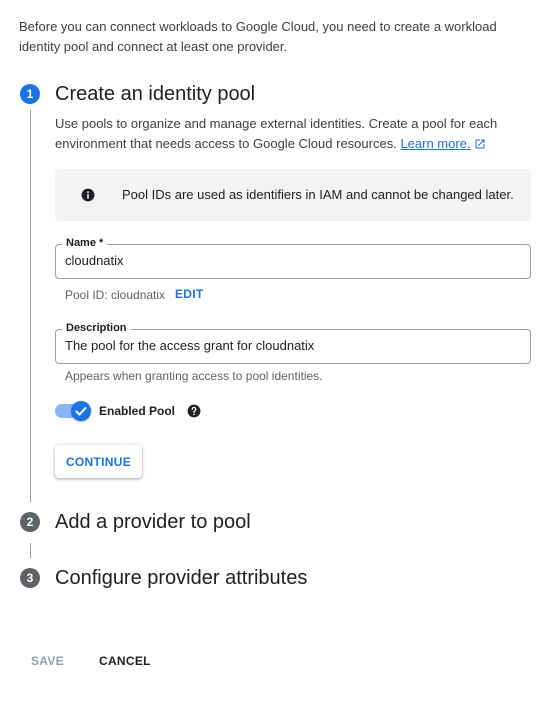 This screenshot has width=560, height=713. Describe the element at coordinates (137, 411) in the screenshot. I see `enabled-pool-label: Enabled Pool` at that location.